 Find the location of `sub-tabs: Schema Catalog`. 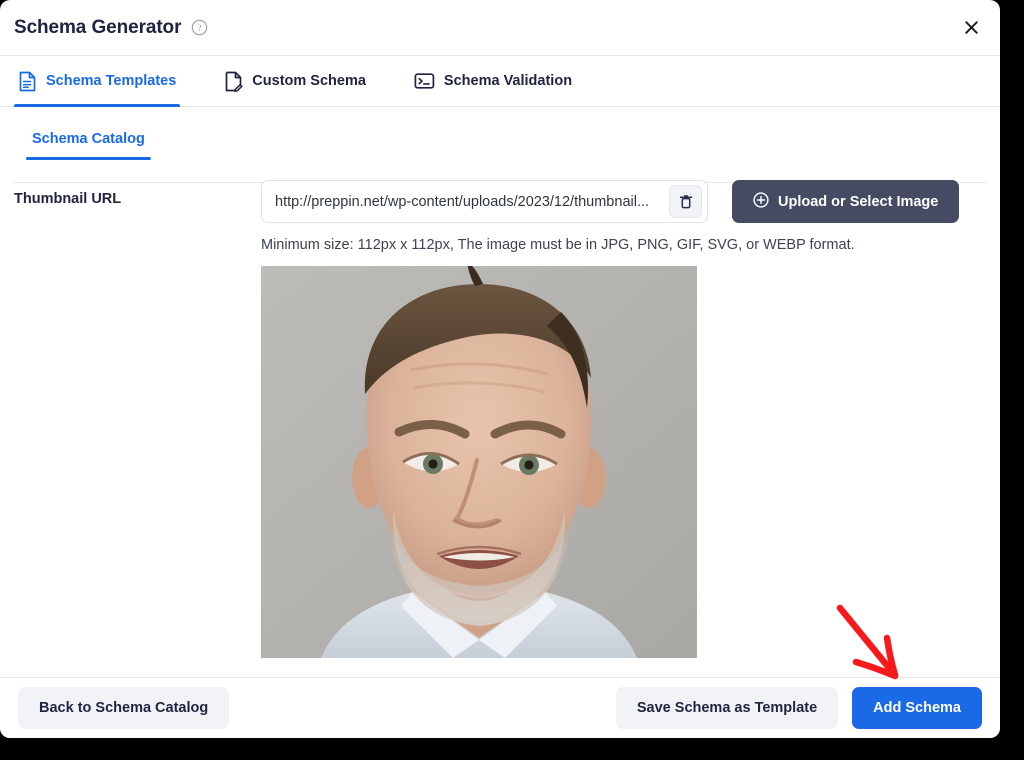

sub-tabs: Schema Catalog is located at coordinates (500, 143).